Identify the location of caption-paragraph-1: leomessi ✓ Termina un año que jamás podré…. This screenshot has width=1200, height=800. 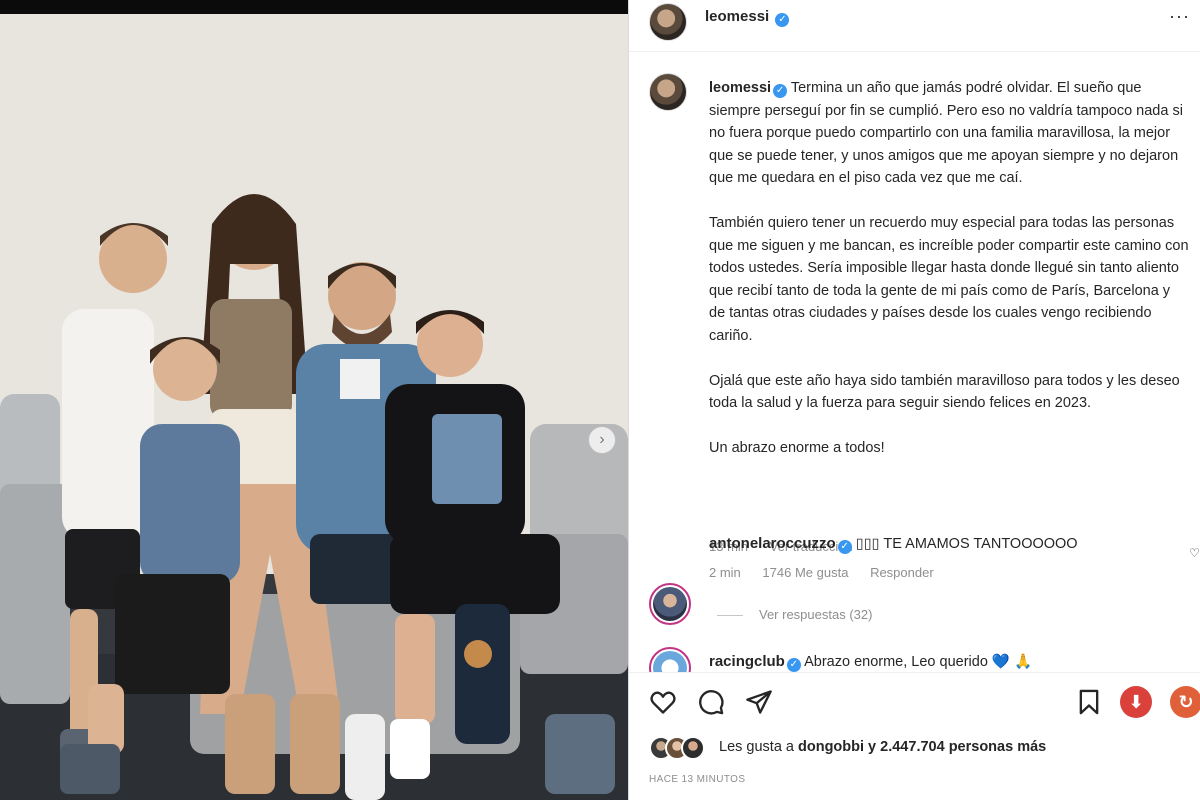
(949, 133).